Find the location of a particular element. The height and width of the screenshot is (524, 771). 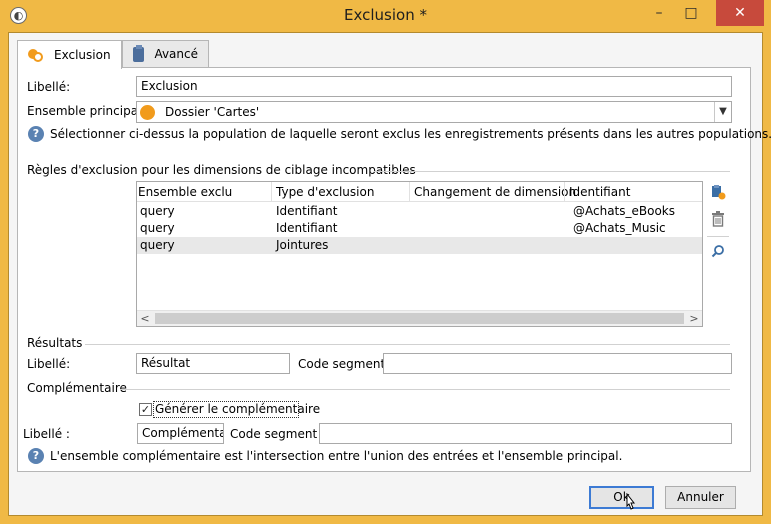

trash-icon is located at coordinates (718, 219).